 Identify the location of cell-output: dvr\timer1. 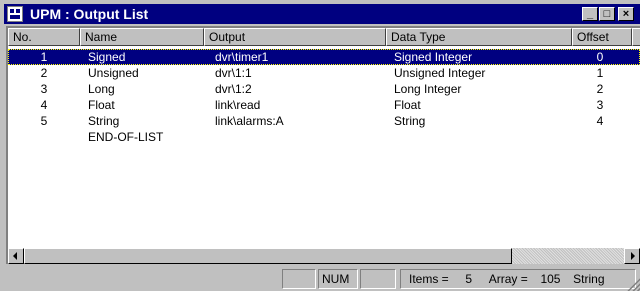
(242, 57).